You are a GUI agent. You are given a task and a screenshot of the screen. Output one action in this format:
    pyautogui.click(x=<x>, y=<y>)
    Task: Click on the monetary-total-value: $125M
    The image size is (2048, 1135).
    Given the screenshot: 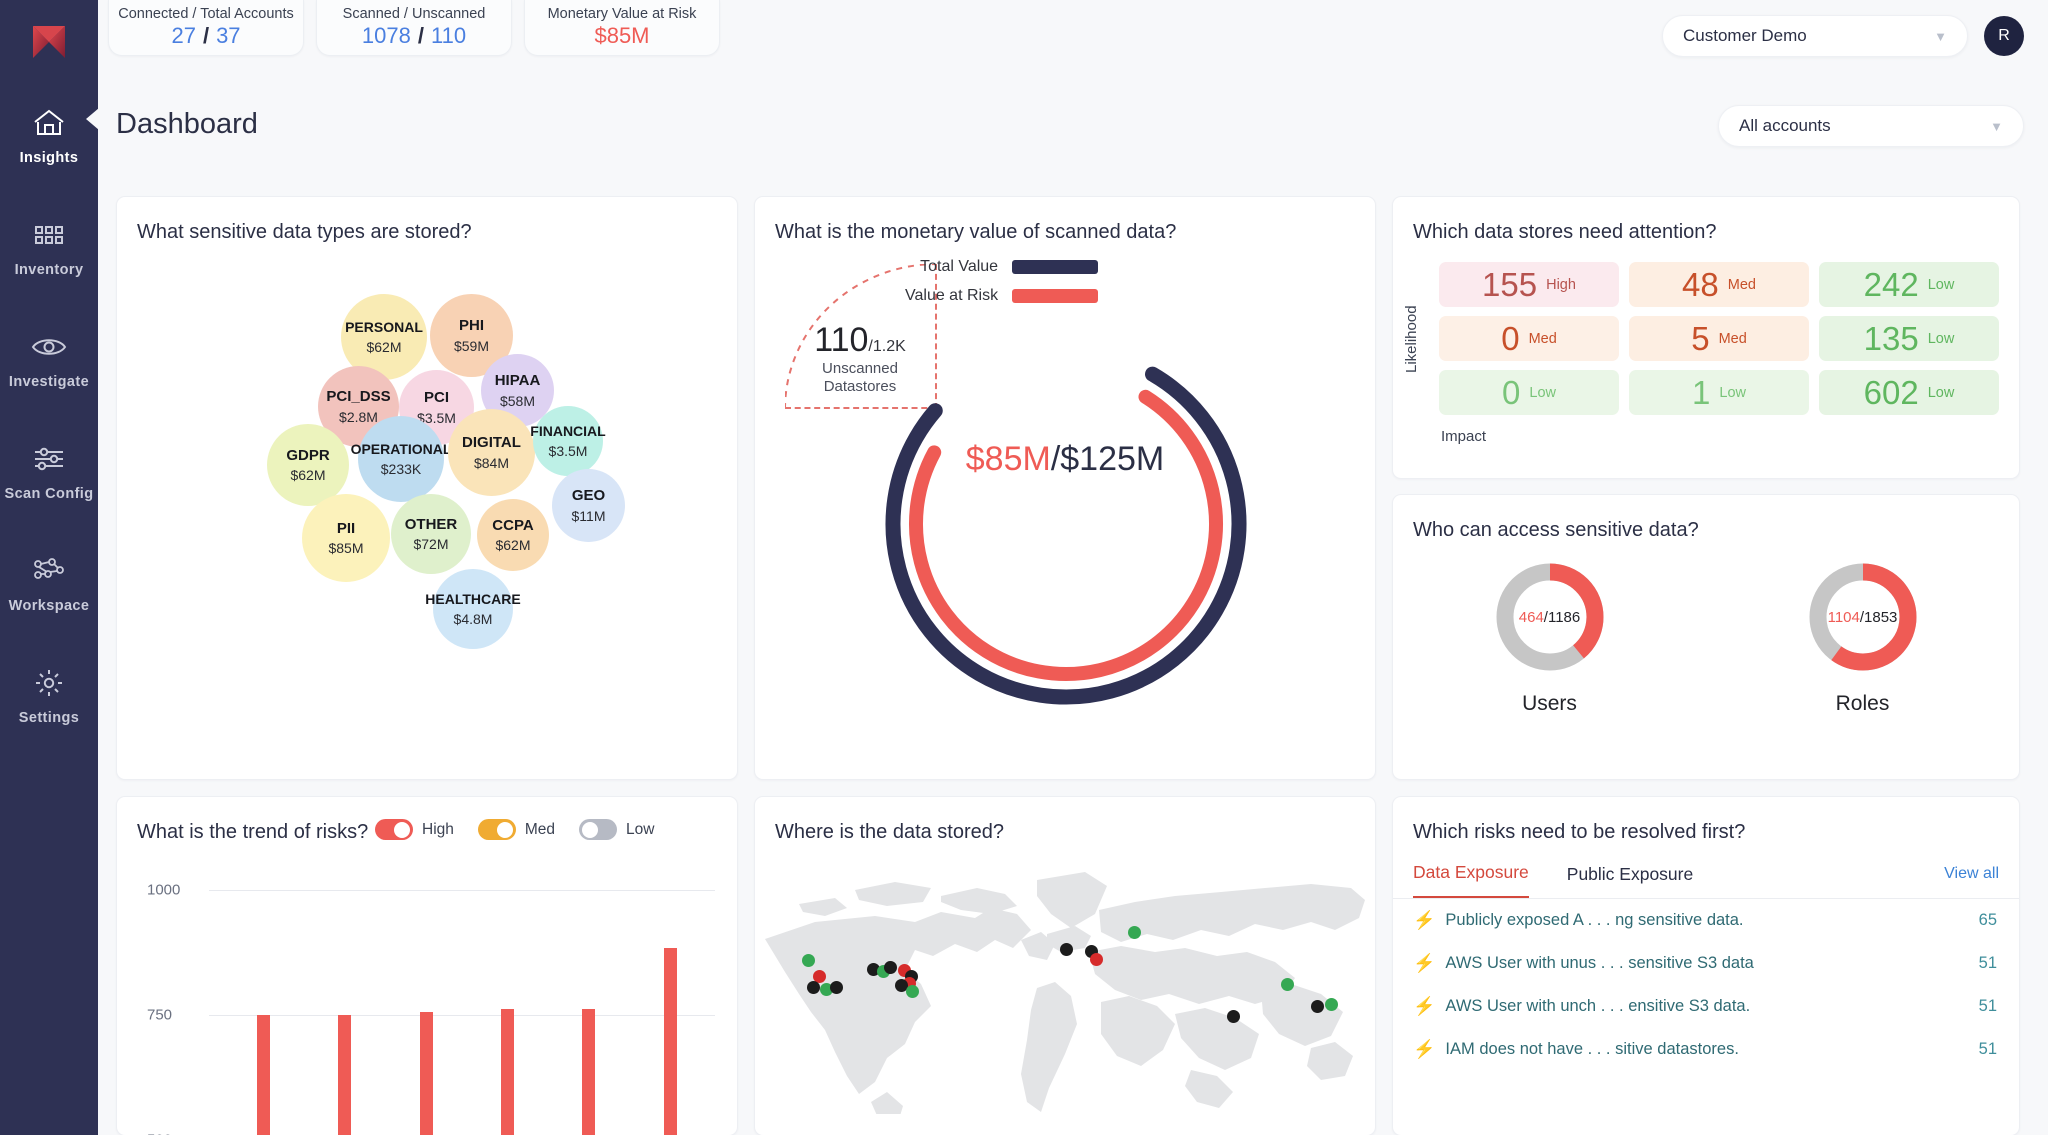 What is the action you would take?
    pyautogui.click(x=1112, y=459)
    